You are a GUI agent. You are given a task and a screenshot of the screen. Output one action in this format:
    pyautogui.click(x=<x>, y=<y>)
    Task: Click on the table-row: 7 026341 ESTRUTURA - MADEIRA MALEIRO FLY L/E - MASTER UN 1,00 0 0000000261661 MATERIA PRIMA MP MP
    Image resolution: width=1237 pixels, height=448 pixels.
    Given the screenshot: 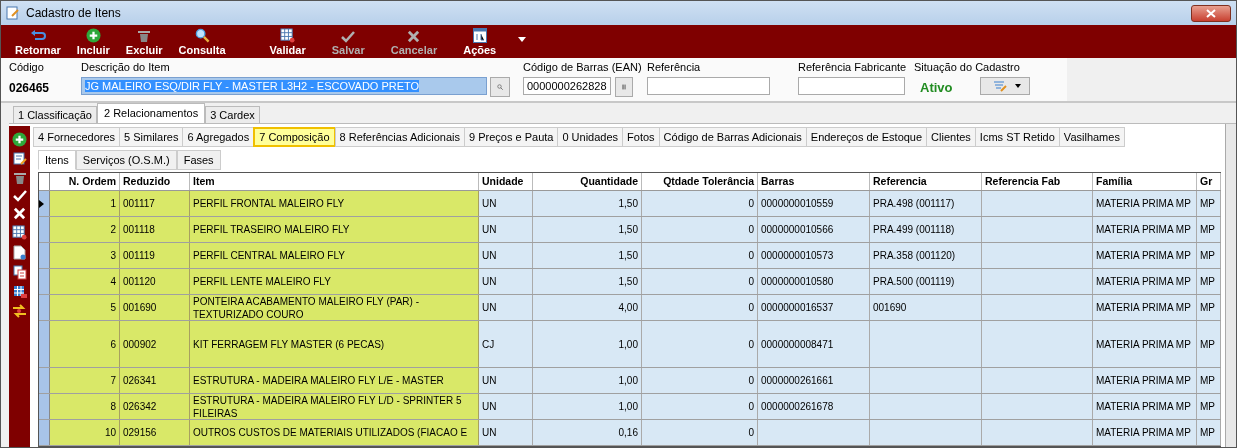 What is the action you would take?
    pyautogui.click(x=630, y=381)
    